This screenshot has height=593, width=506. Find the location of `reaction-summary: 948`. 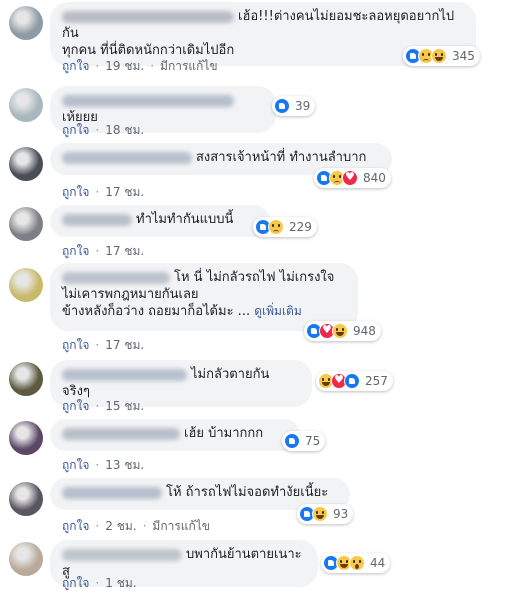

reaction-summary: 948 is located at coordinates (342, 331).